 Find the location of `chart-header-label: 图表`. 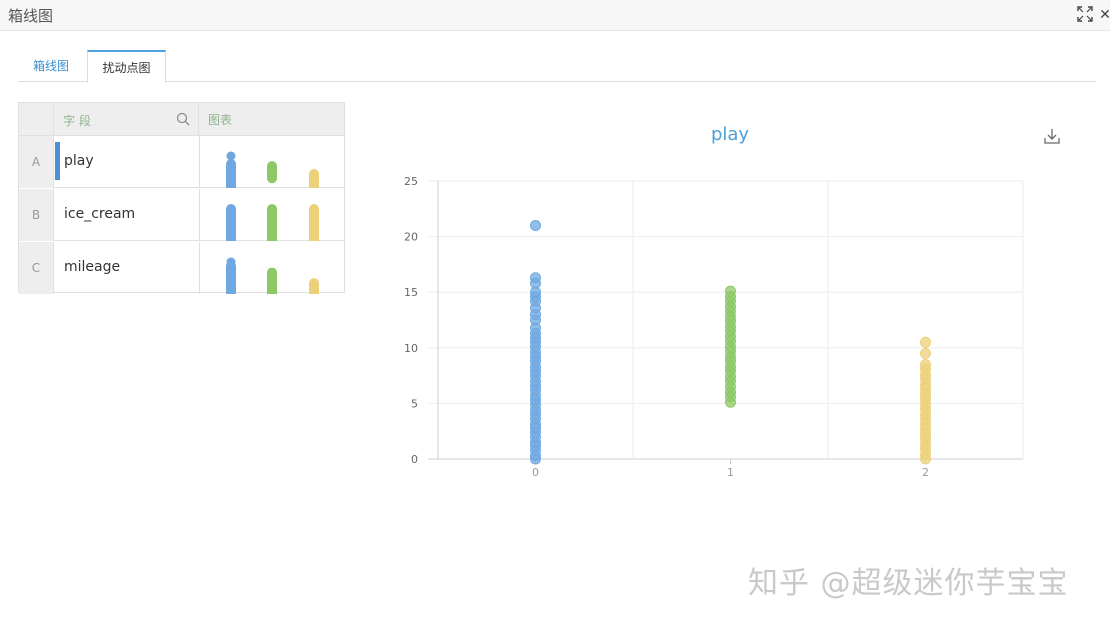

chart-header-label: 图表 is located at coordinates (220, 120).